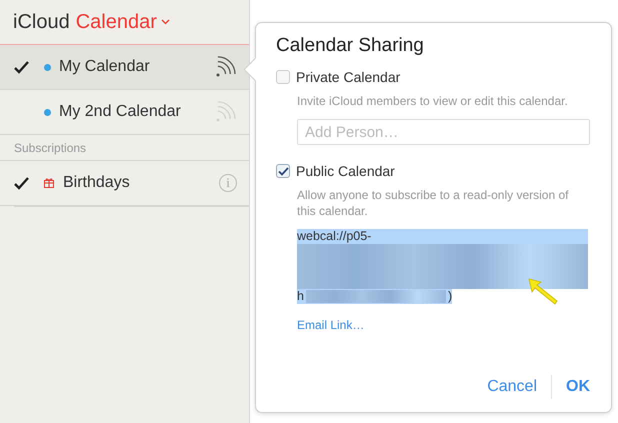 The width and height of the screenshot is (618, 423). What do you see at coordinates (49, 183) in the screenshot?
I see `gift-icon` at bounding box center [49, 183].